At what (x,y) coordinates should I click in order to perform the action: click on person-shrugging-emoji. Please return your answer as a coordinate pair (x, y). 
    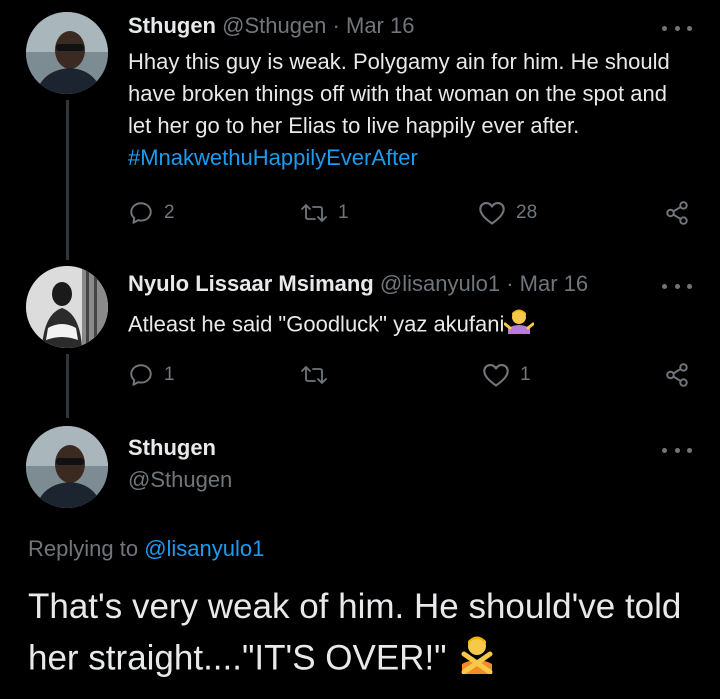
    Looking at the image, I should click on (519, 325).